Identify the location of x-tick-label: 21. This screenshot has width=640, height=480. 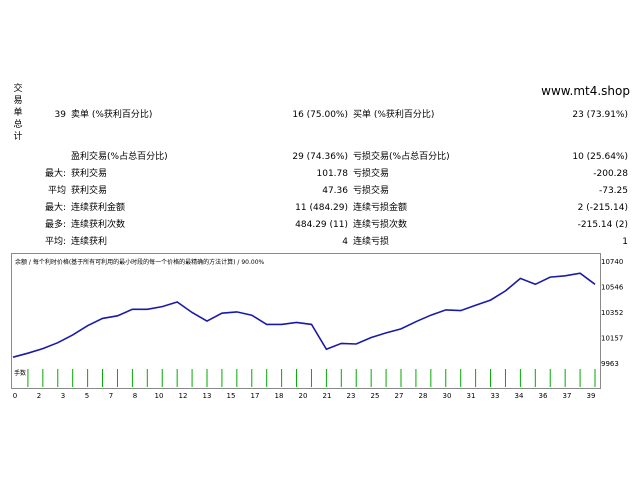
(327, 396).